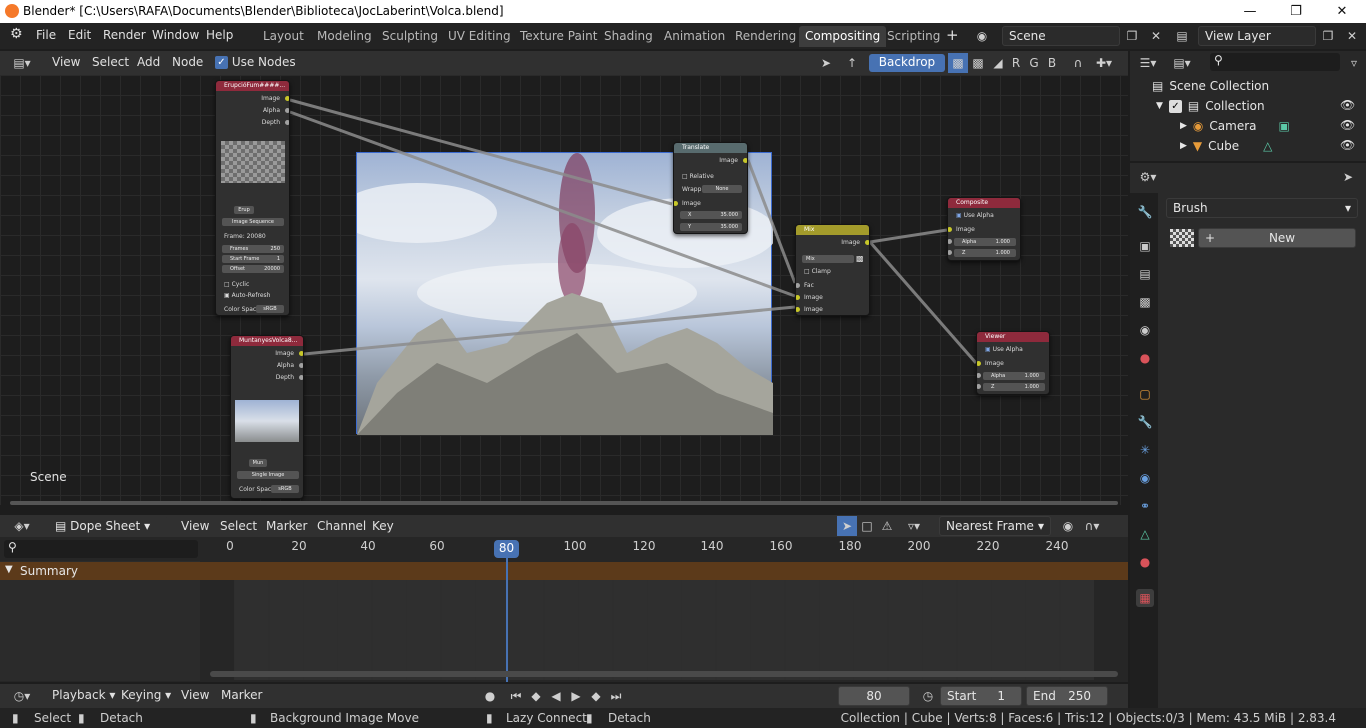 This screenshot has height=728, width=1366. What do you see at coordinates (1159, 106) in the screenshot?
I see `expand-arrow-icon: ▼` at bounding box center [1159, 106].